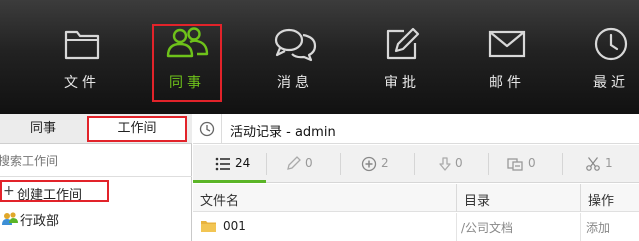 The image size is (639, 241). What do you see at coordinates (223, 164) in the screenshot?
I see `list-icon` at bounding box center [223, 164].